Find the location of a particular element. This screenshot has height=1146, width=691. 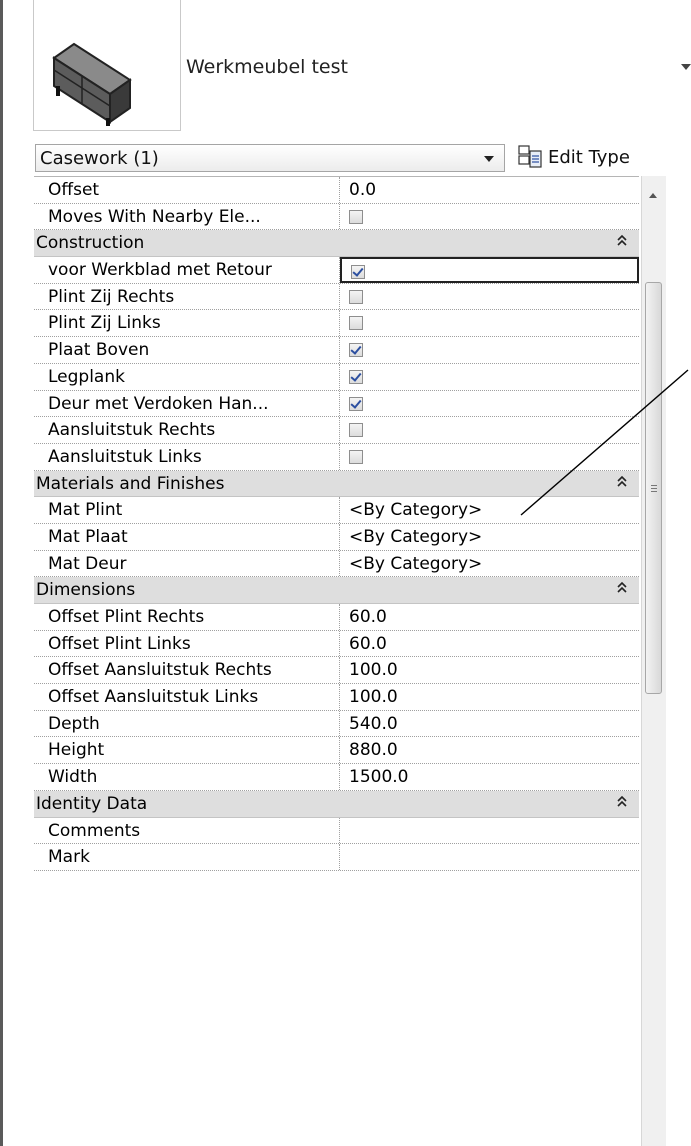

property-name: voor Werkblad met Retour is located at coordinates (187, 270).